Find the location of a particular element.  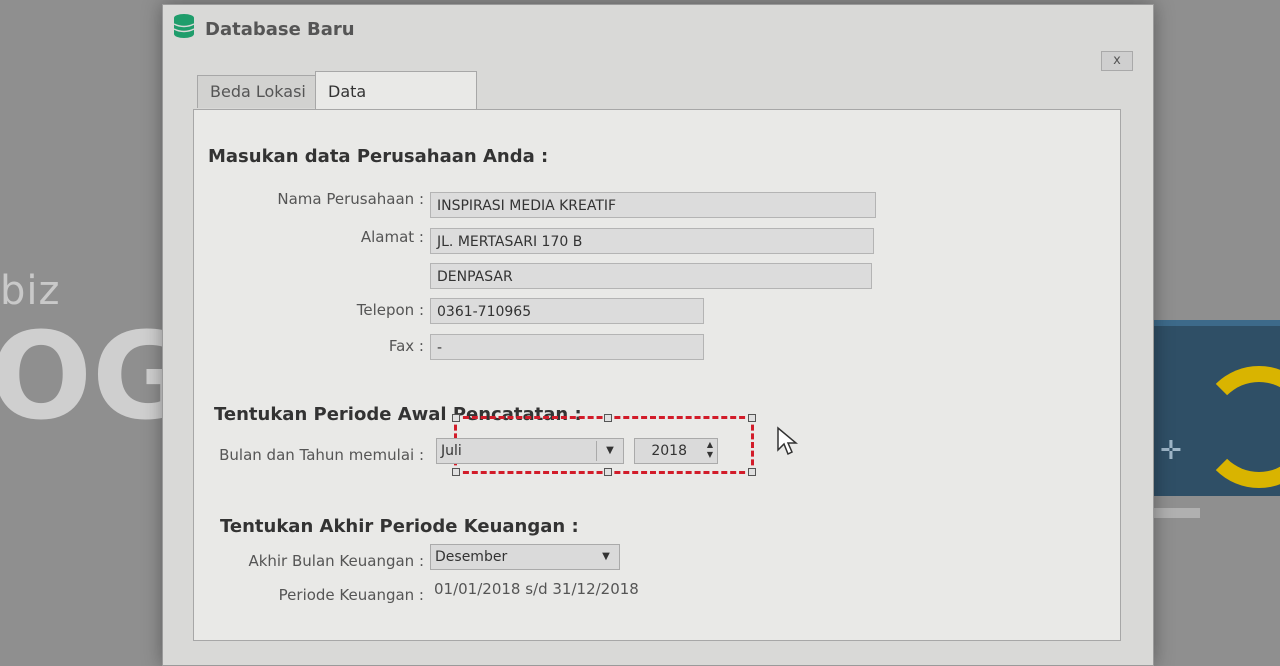

address-line2-field: DENPASAR is located at coordinates (651, 276).